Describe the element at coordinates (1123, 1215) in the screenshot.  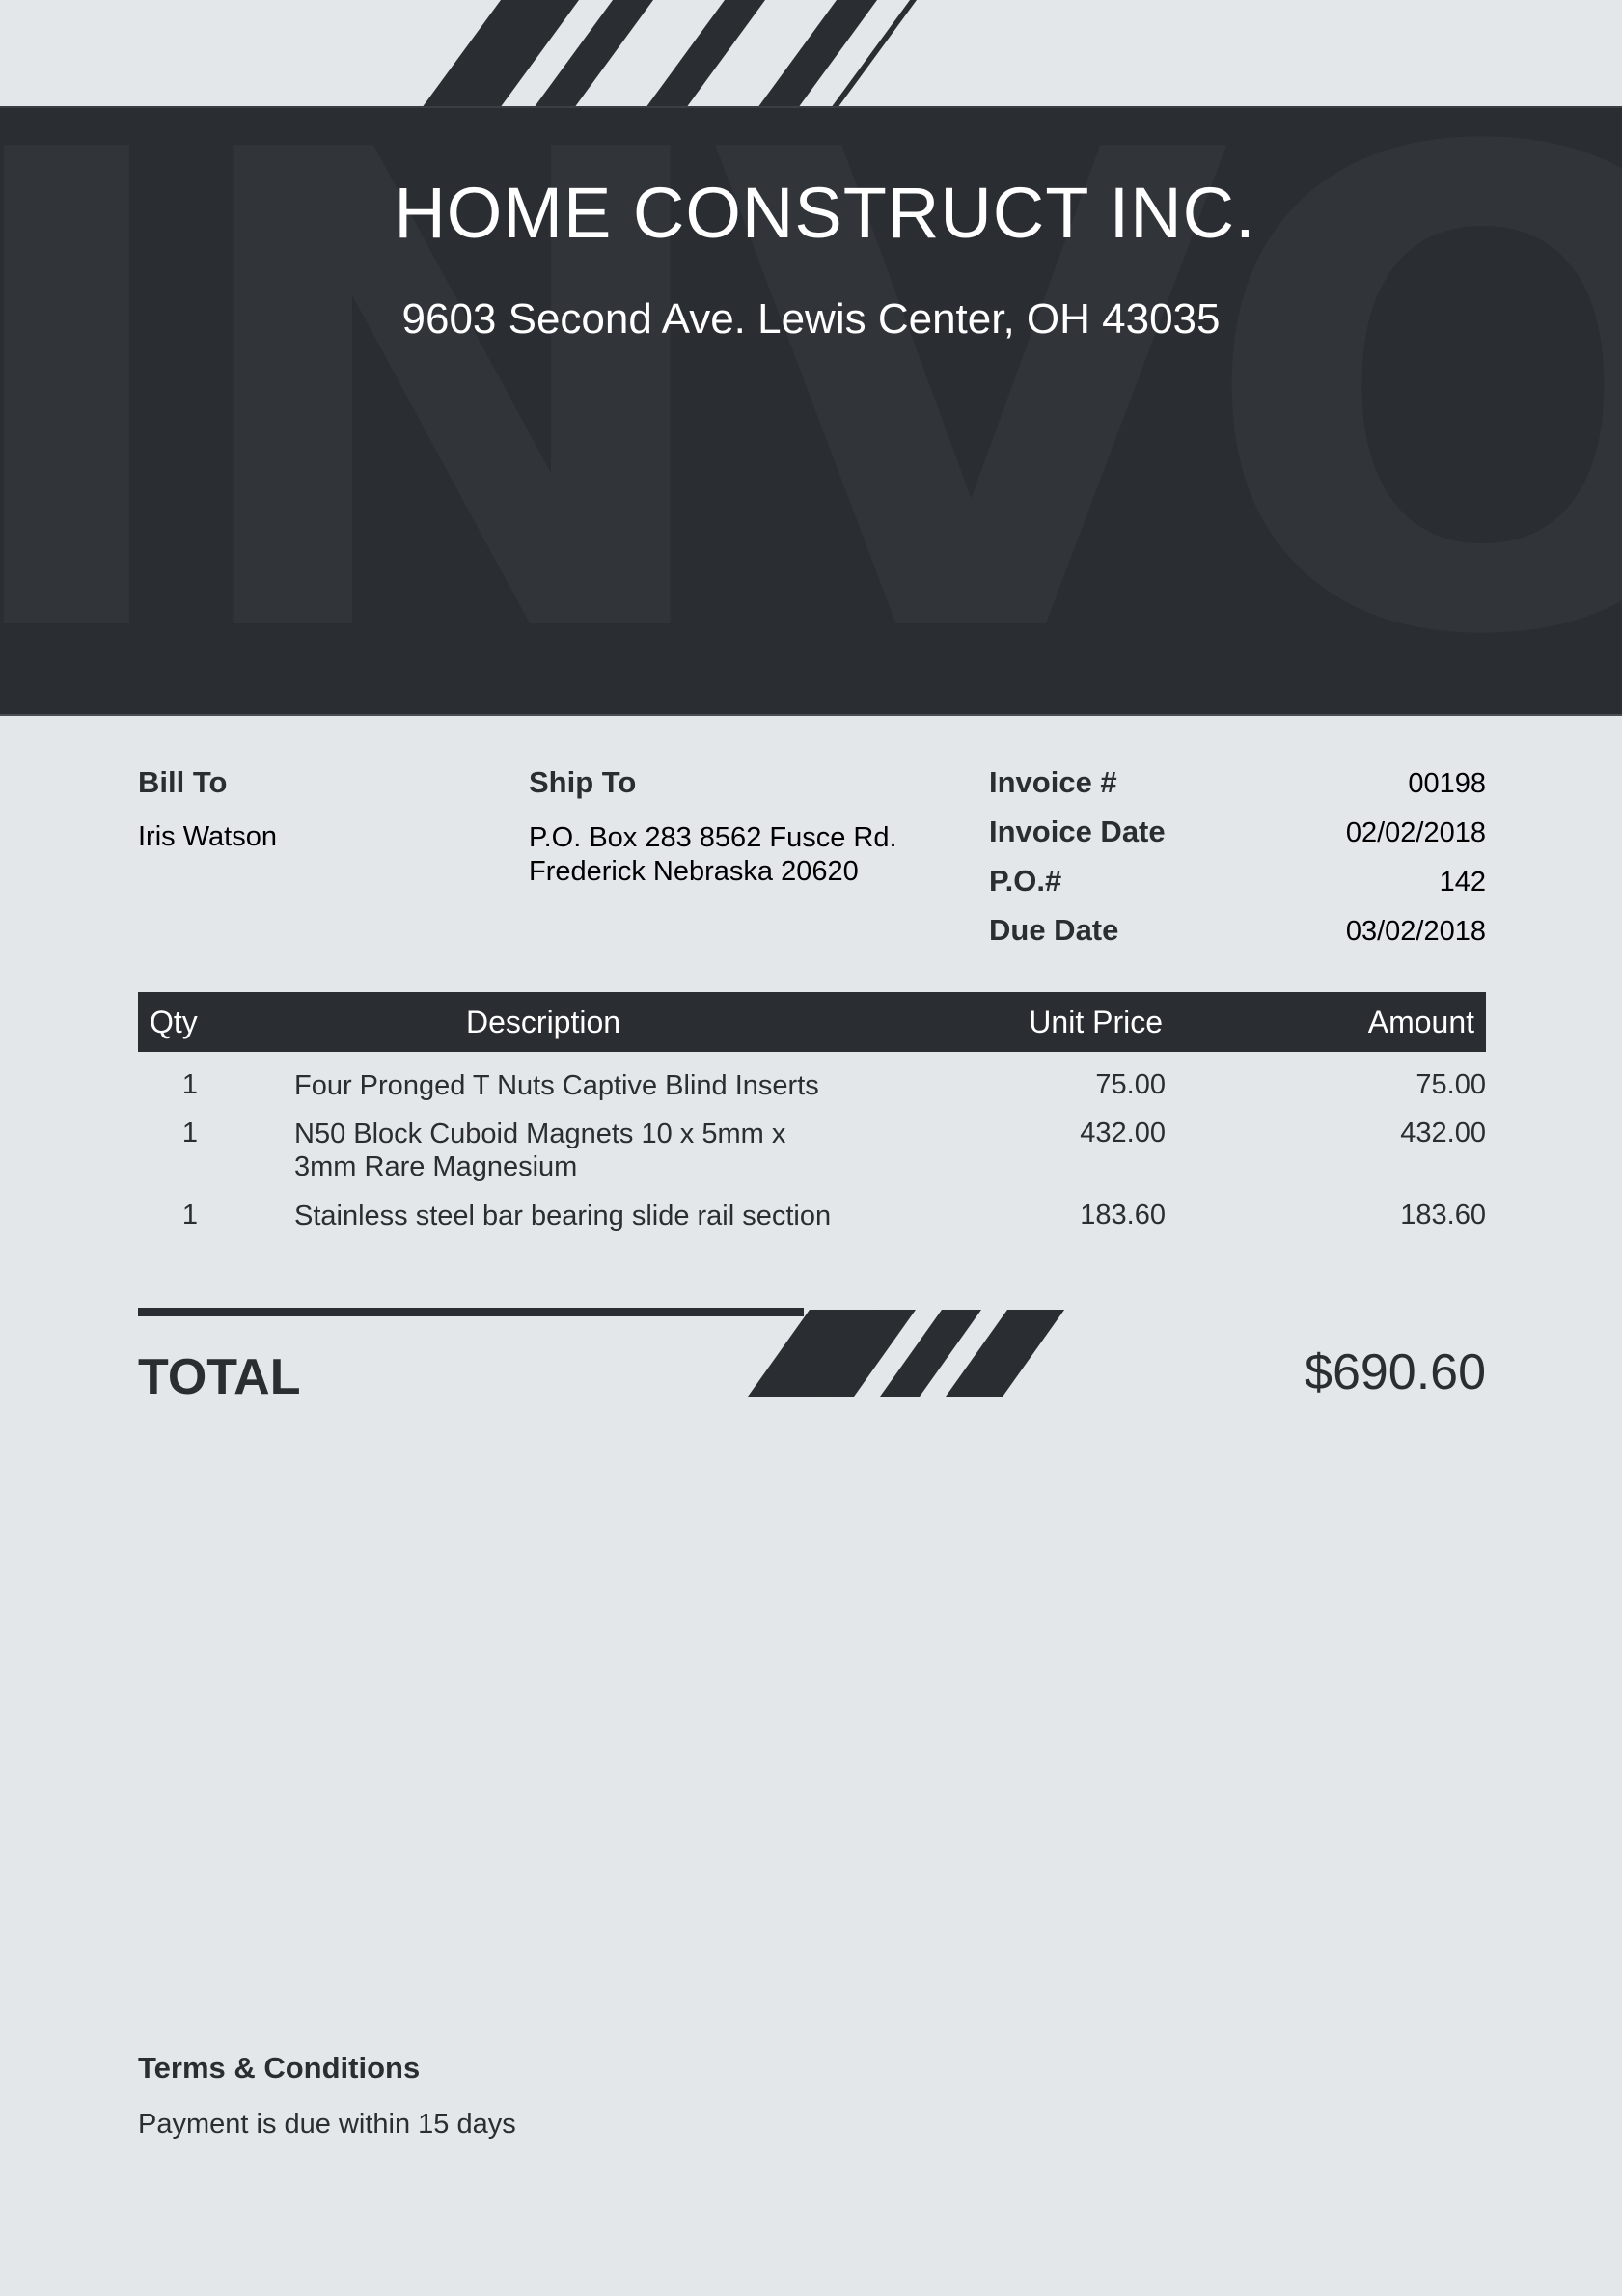
I see `row-unit-price: 183.60` at that location.